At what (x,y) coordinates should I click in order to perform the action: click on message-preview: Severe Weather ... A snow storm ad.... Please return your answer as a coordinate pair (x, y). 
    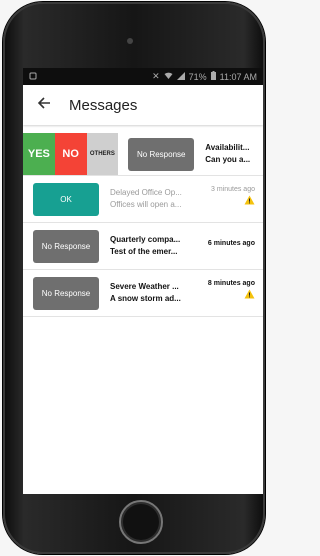
    Looking at the image, I should click on (151, 293).